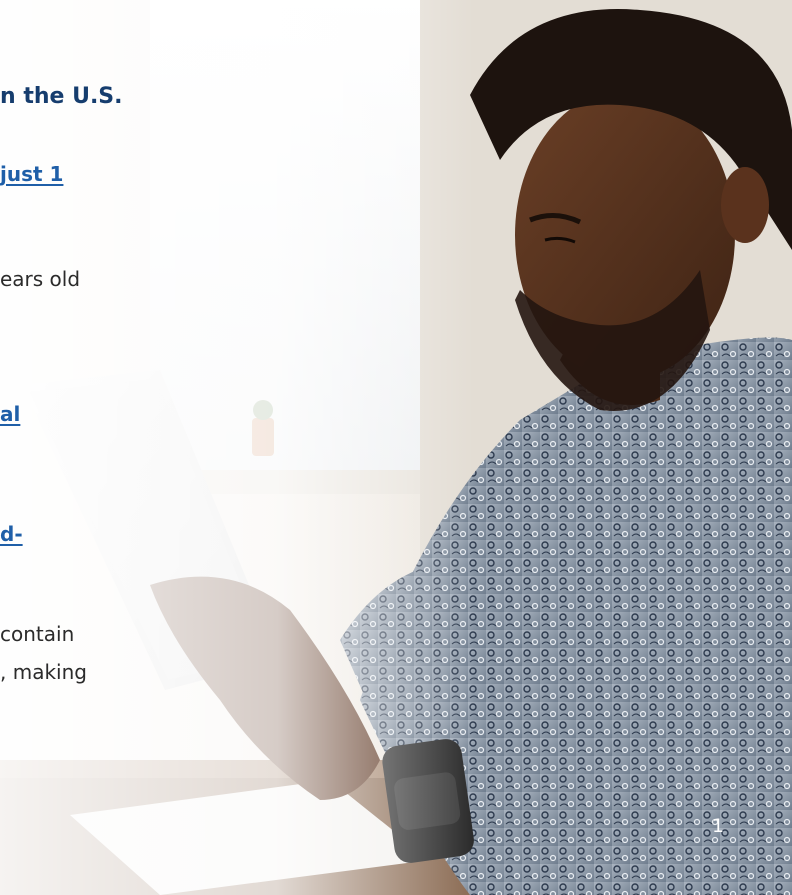  I want to click on page-number: 1, so click(718, 826).